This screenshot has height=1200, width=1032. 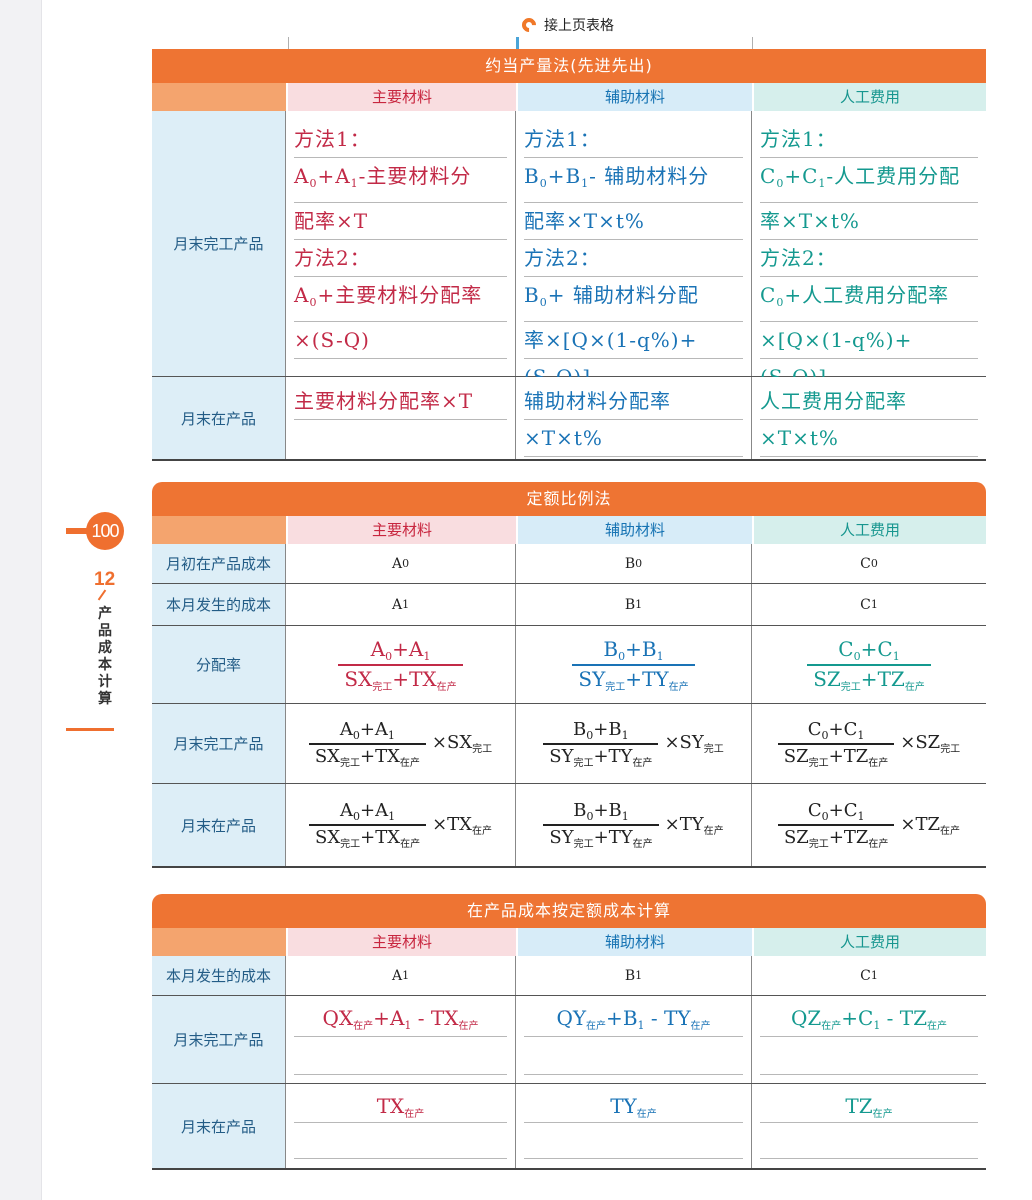 I want to click on allocation-rate-formula: B0+B1 SY完工+TY在产, so click(x=633, y=665).